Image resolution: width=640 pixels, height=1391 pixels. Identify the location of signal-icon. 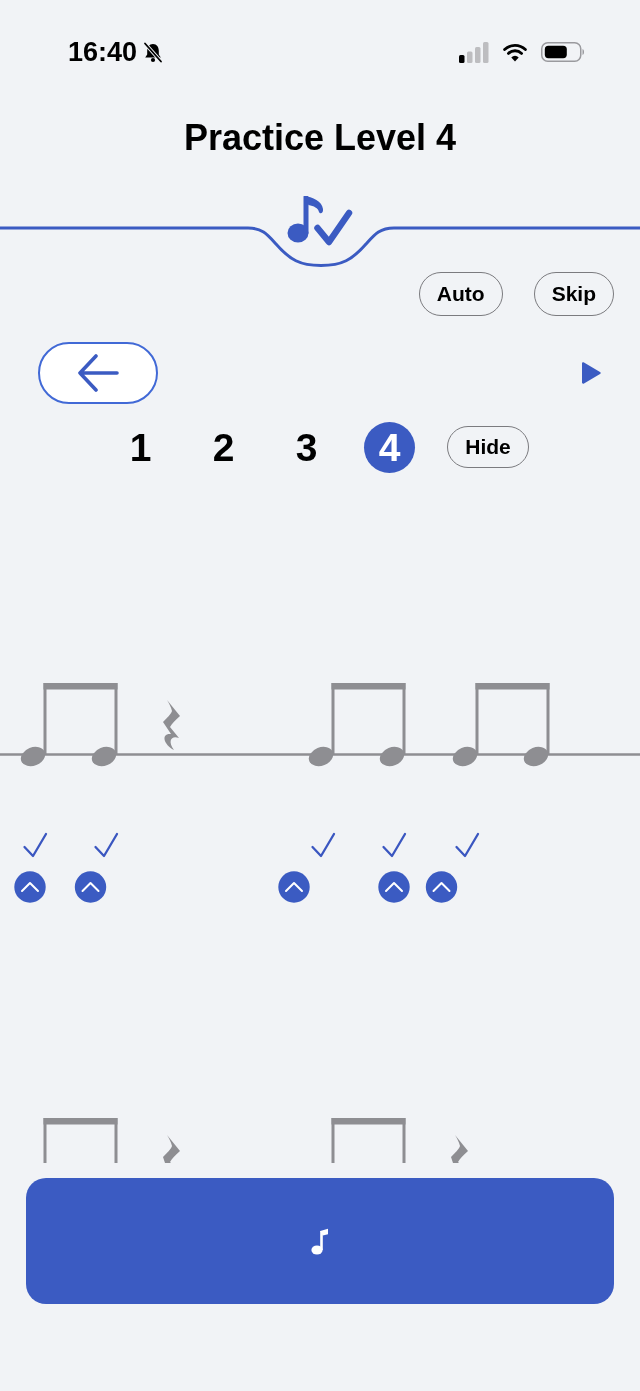
(474, 52).